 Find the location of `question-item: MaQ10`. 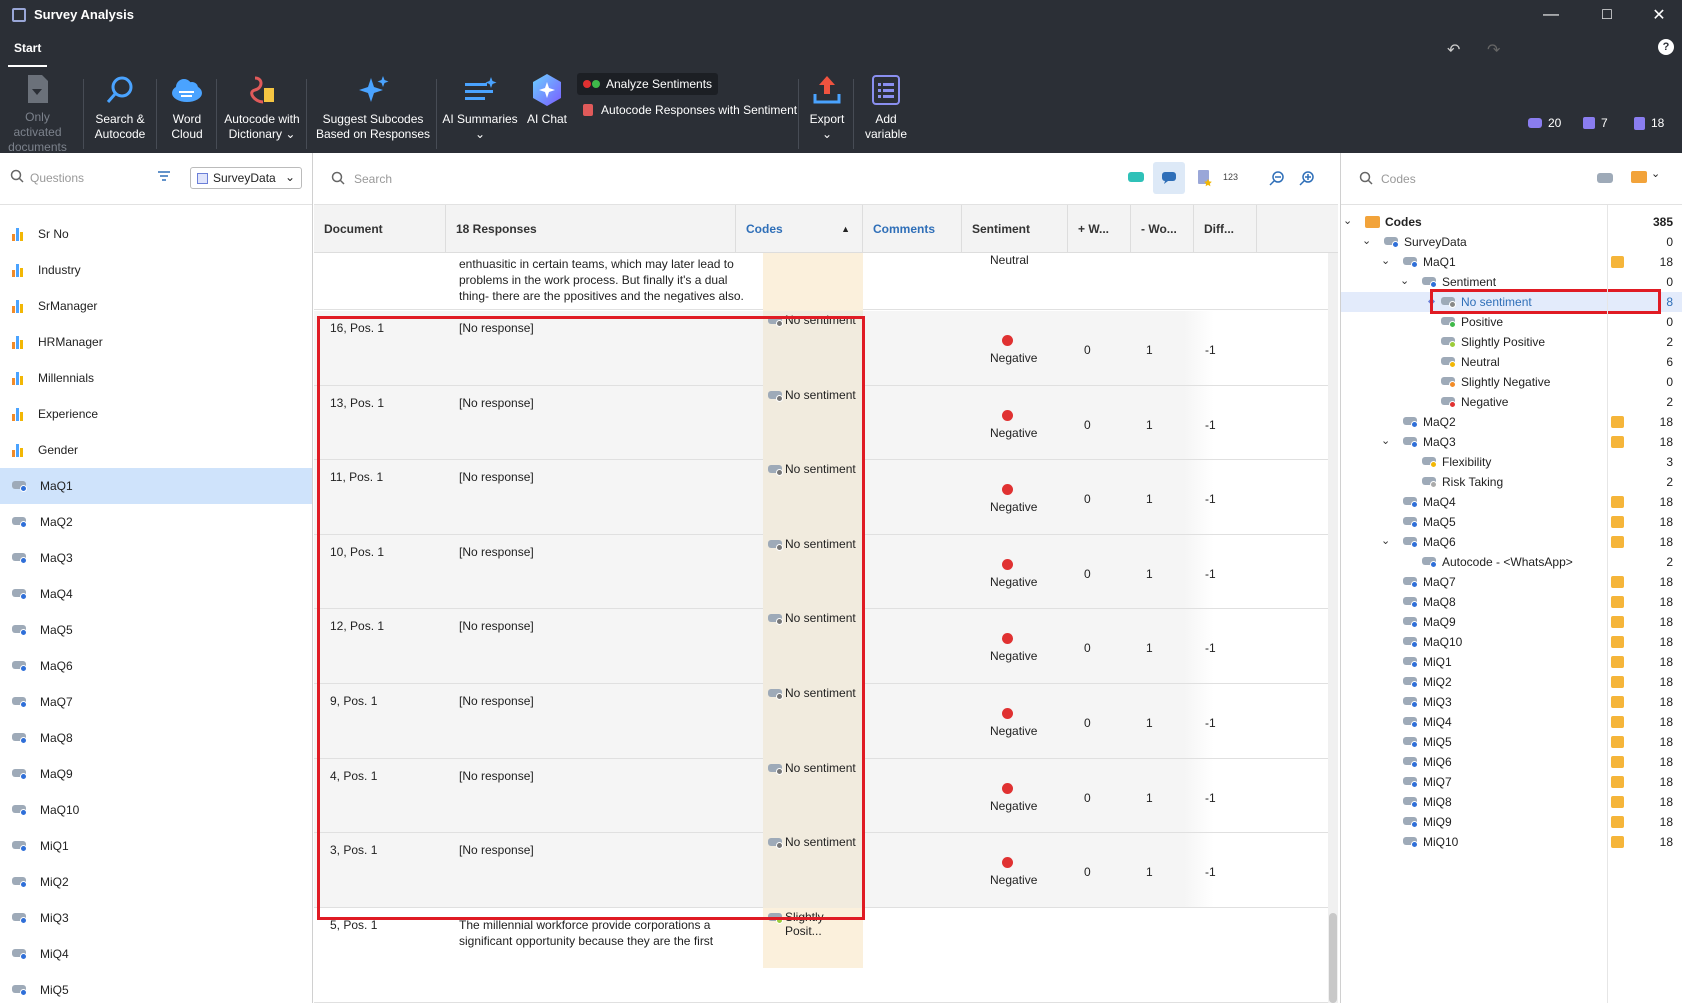

question-item: MaQ10 is located at coordinates (156, 810).